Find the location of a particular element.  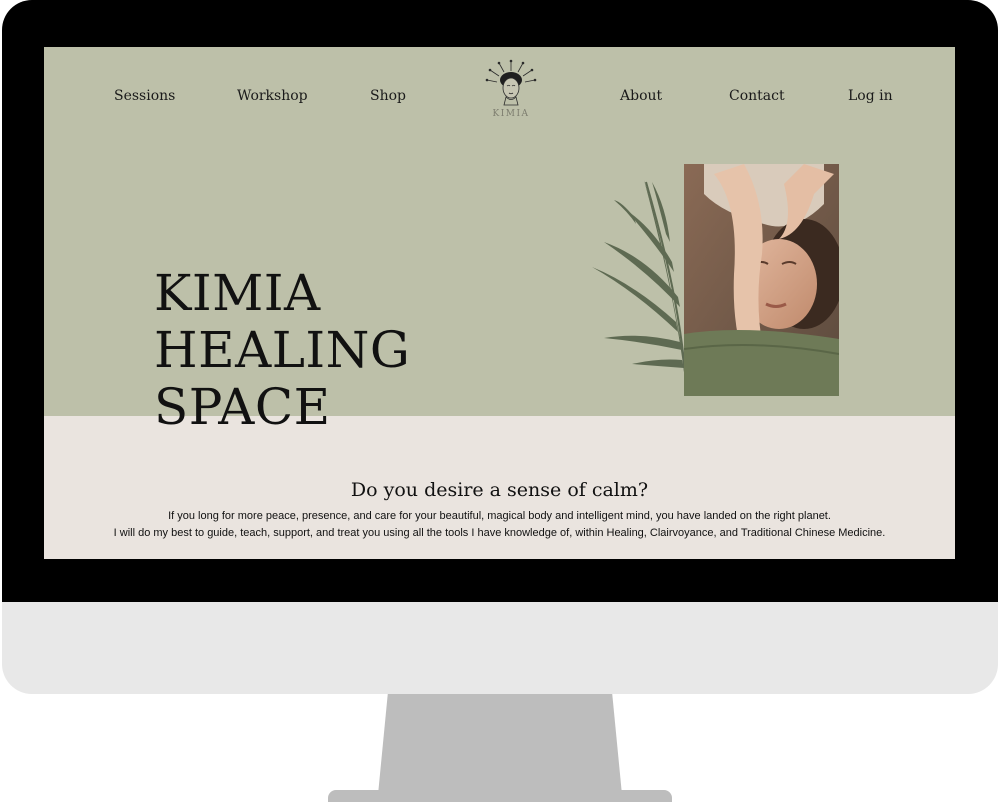

nav-sessions: Sessions is located at coordinates (144, 96).